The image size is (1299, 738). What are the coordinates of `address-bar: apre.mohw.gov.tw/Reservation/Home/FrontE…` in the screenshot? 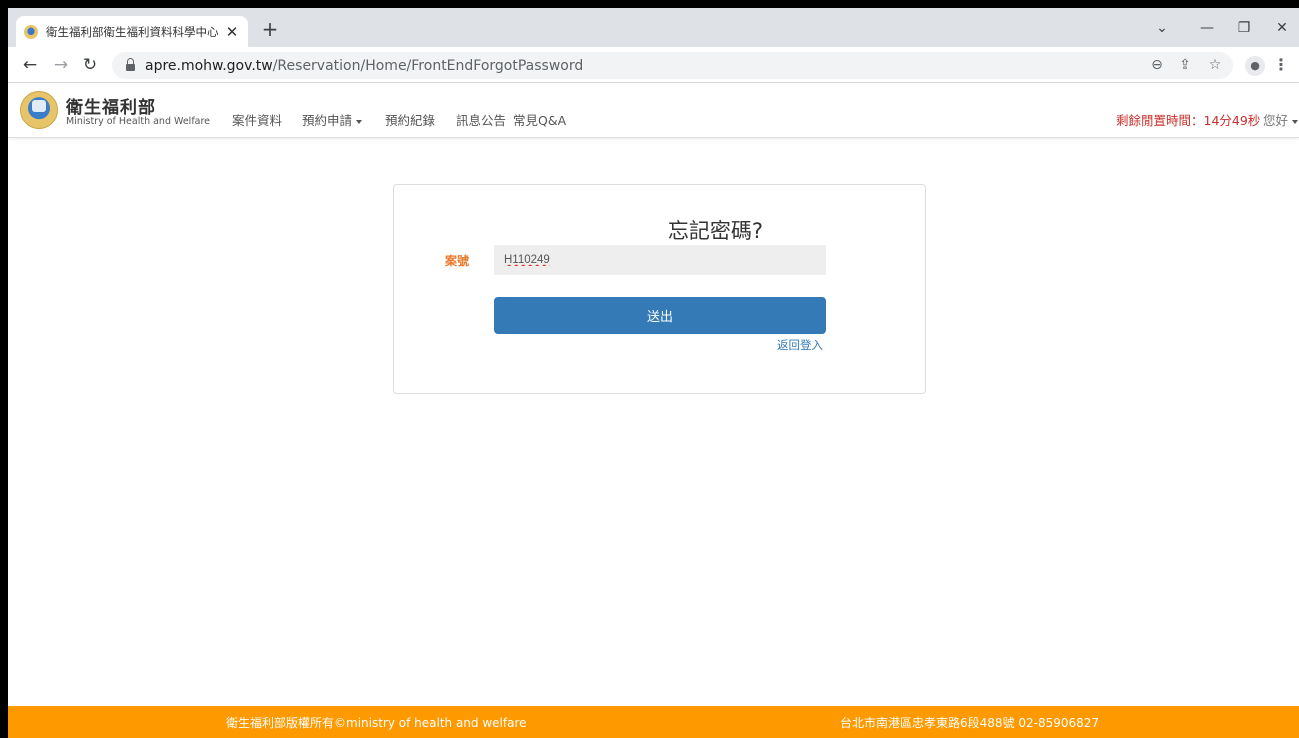 It's located at (672, 65).